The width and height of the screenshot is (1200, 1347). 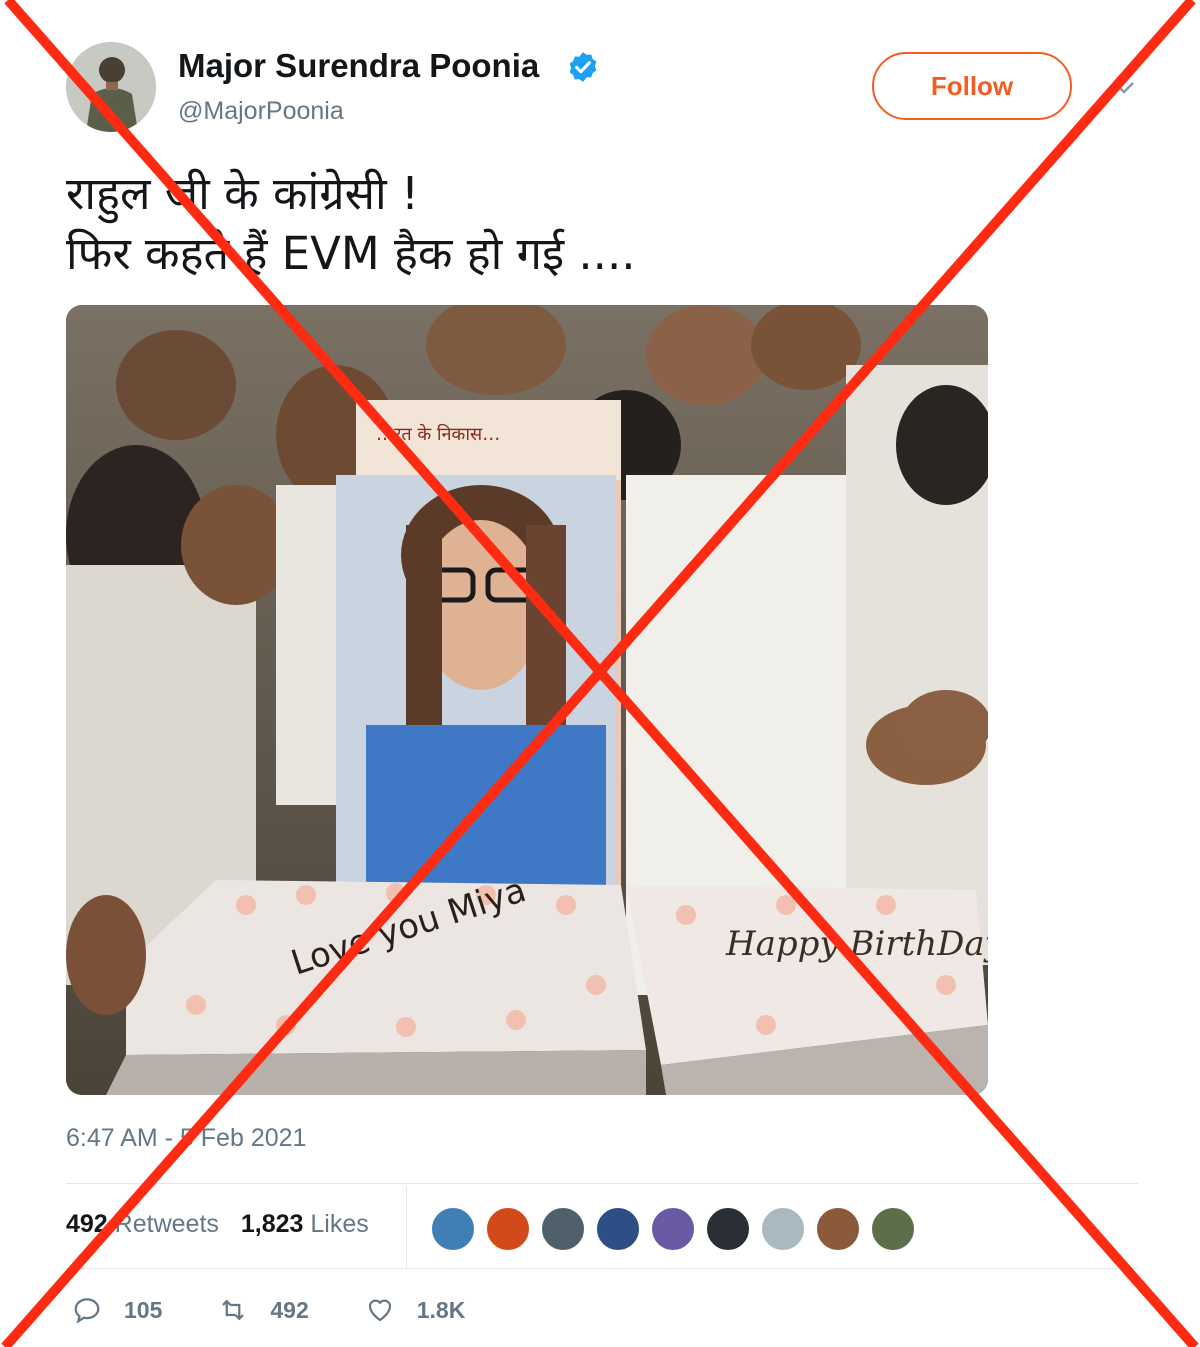 I want to click on reply-button: 105, so click(x=117, y=1310).